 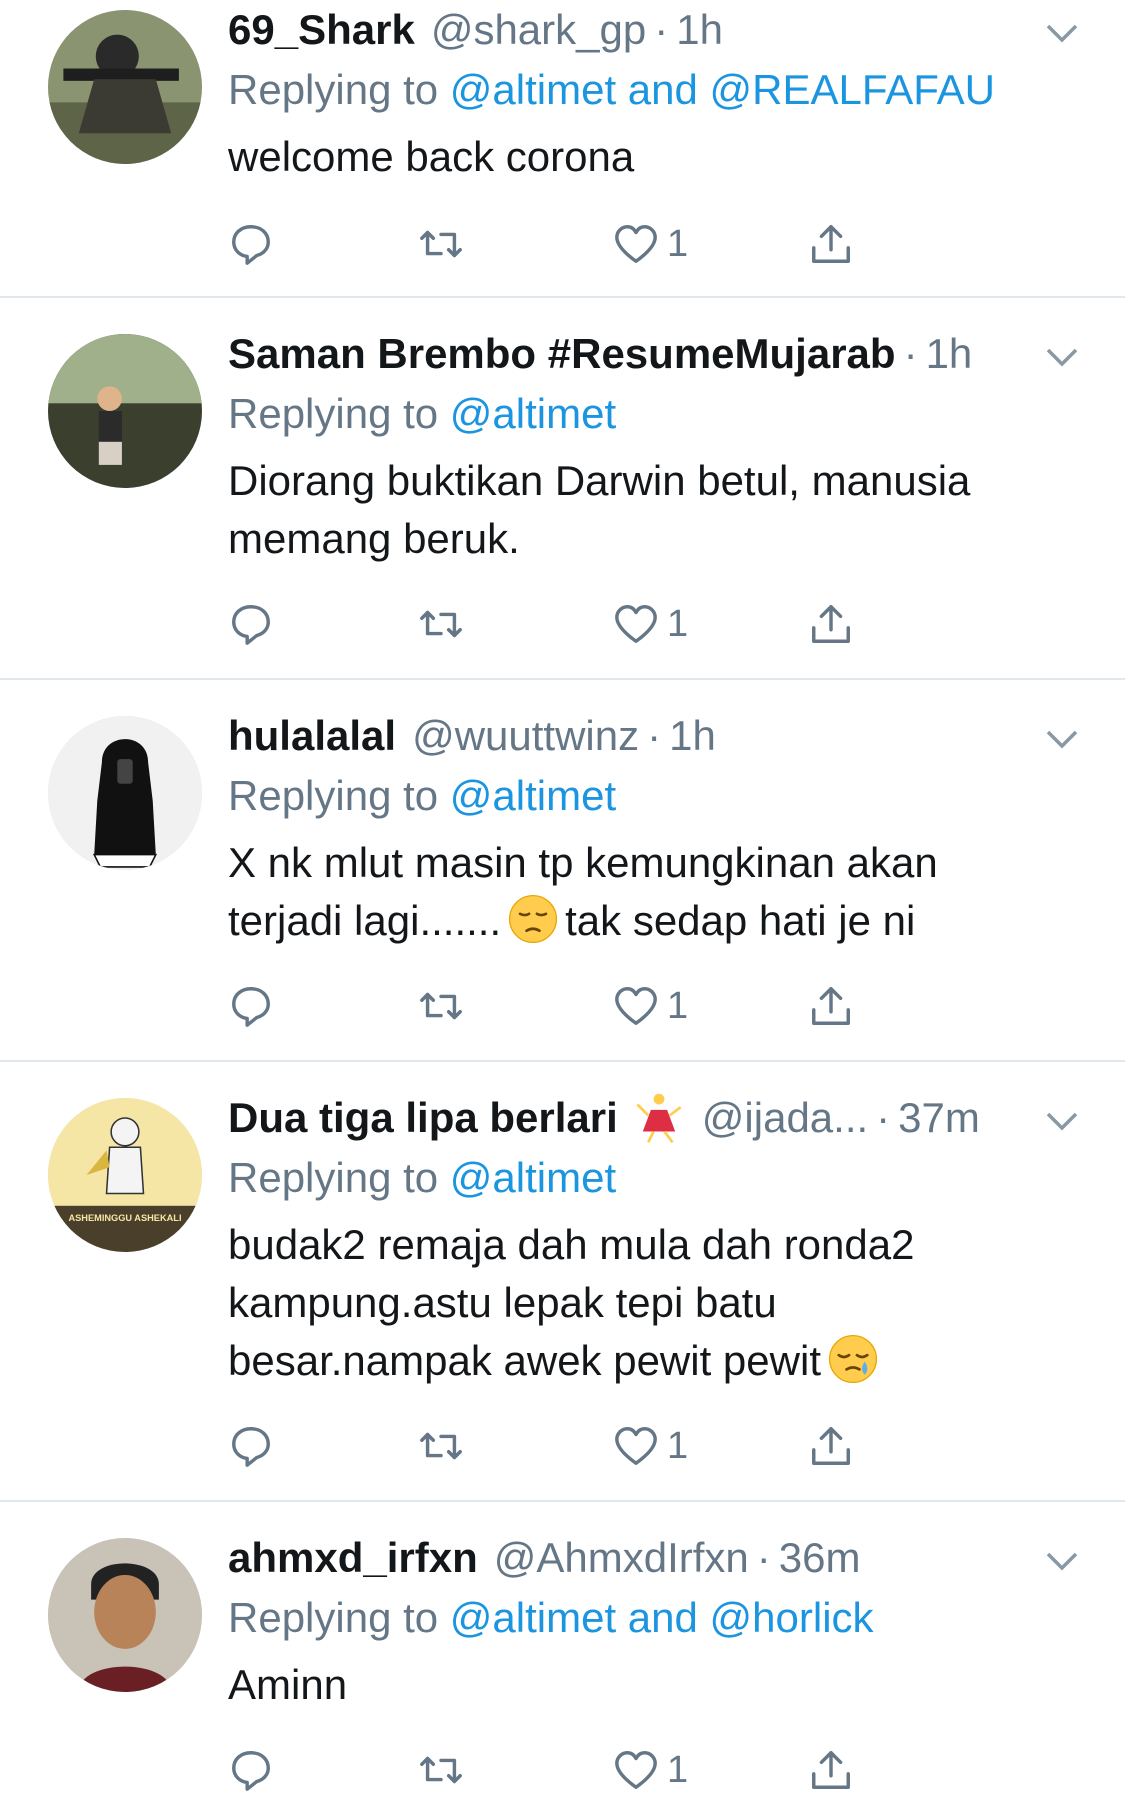 What do you see at coordinates (374, 538) in the screenshot?
I see `tweet-text-line: memang beruk.` at bounding box center [374, 538].